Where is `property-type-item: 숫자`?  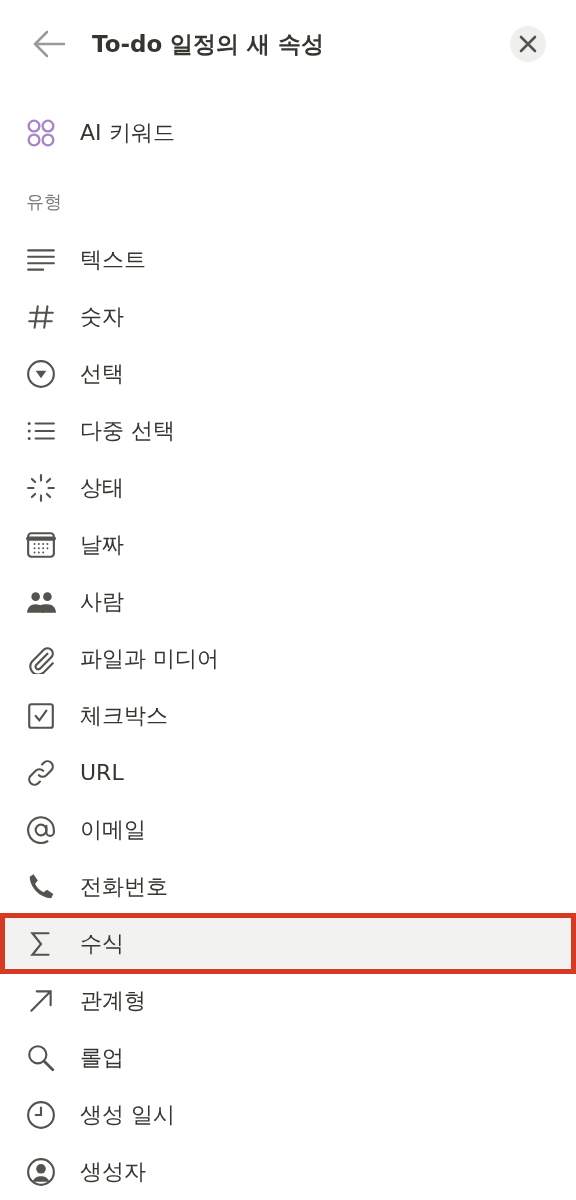 property-type-item: 숫자 is located at coordinates (288, 316).